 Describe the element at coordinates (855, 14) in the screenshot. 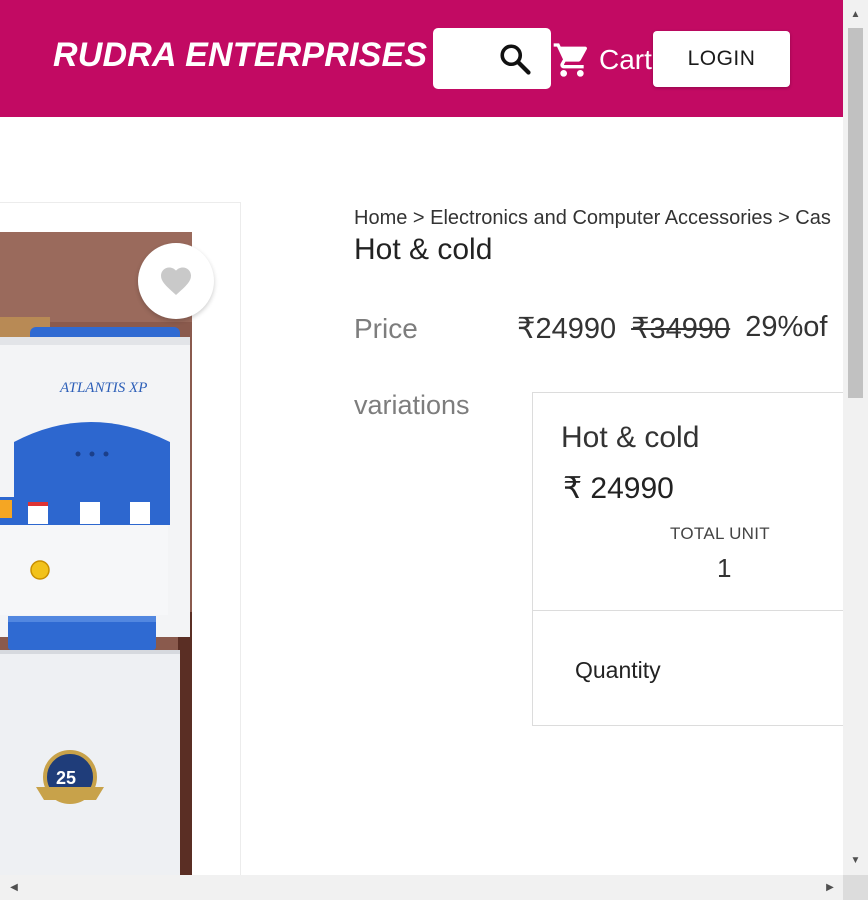

I see `scroll-up-arrow: ▲` at that location.